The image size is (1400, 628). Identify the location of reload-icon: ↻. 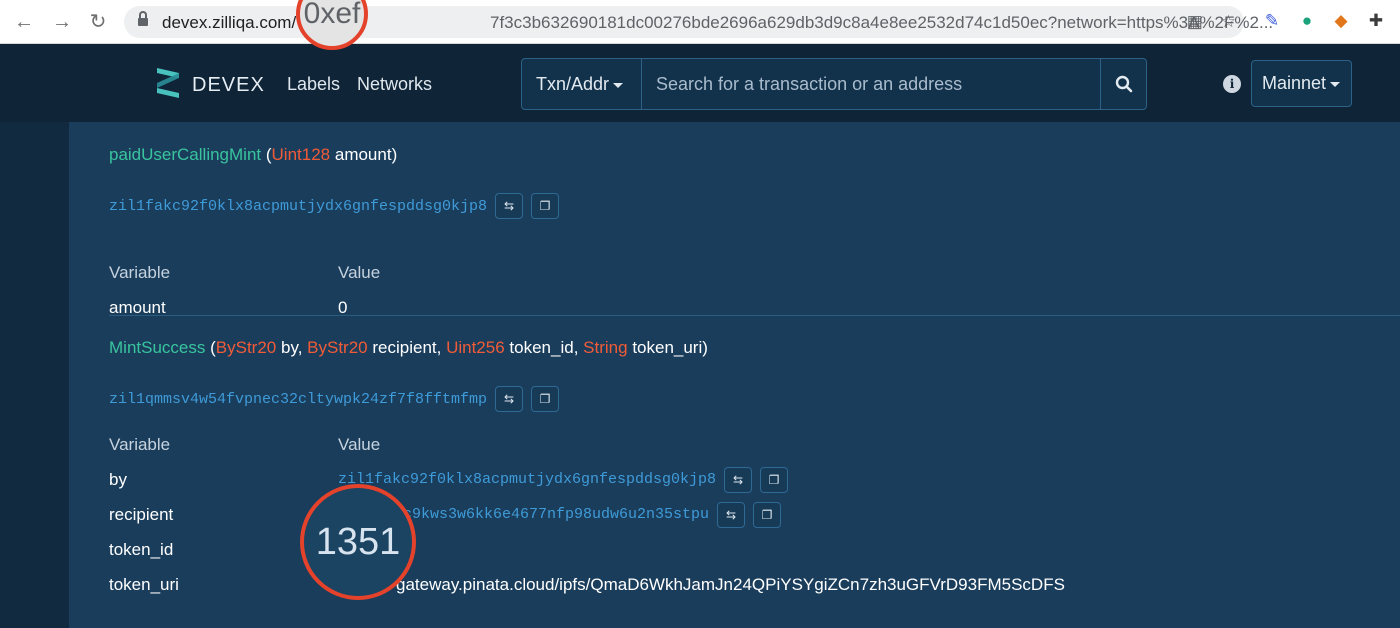
(98, 22).